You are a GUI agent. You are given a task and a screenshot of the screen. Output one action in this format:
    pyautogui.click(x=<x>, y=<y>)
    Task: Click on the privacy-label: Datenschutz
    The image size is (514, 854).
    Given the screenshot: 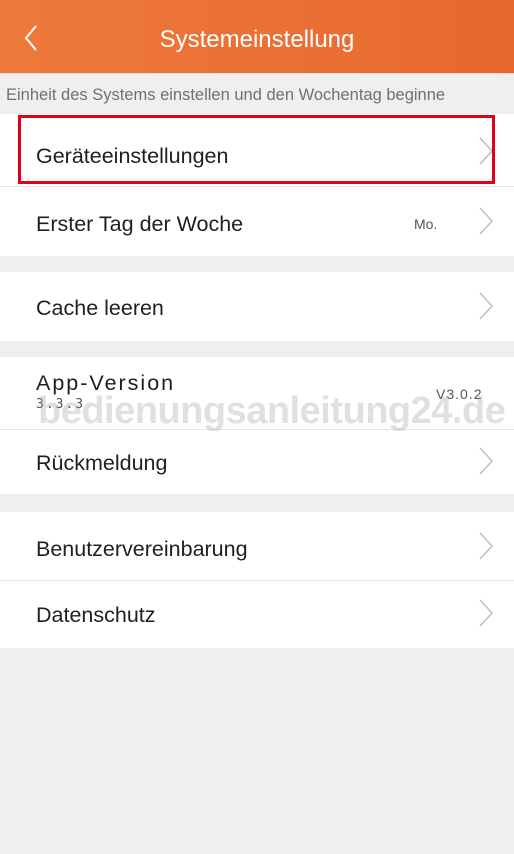 What is the action you would take?
    pyautogui.click(x=96, y=615)
    